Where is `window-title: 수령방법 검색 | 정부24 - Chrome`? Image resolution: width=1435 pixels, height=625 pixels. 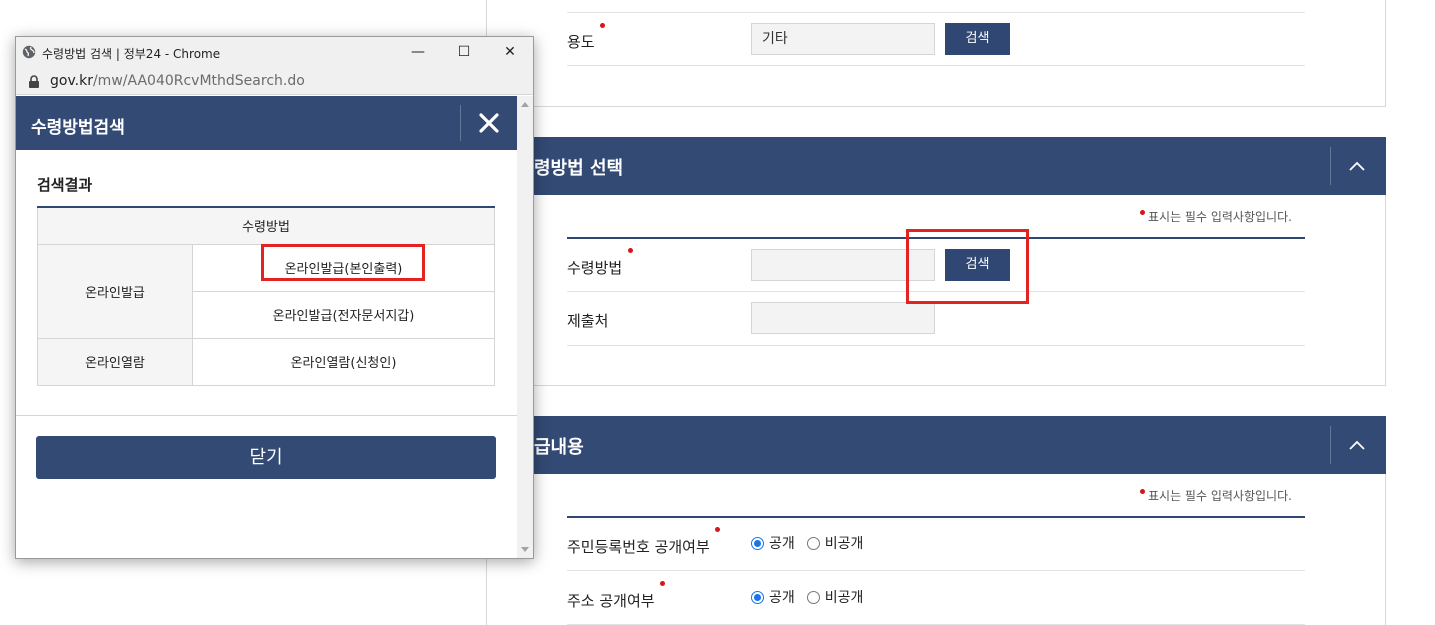
window-title: 수령방법 검색 | 정부24 - Chrome is located at coordinates (131, 54).